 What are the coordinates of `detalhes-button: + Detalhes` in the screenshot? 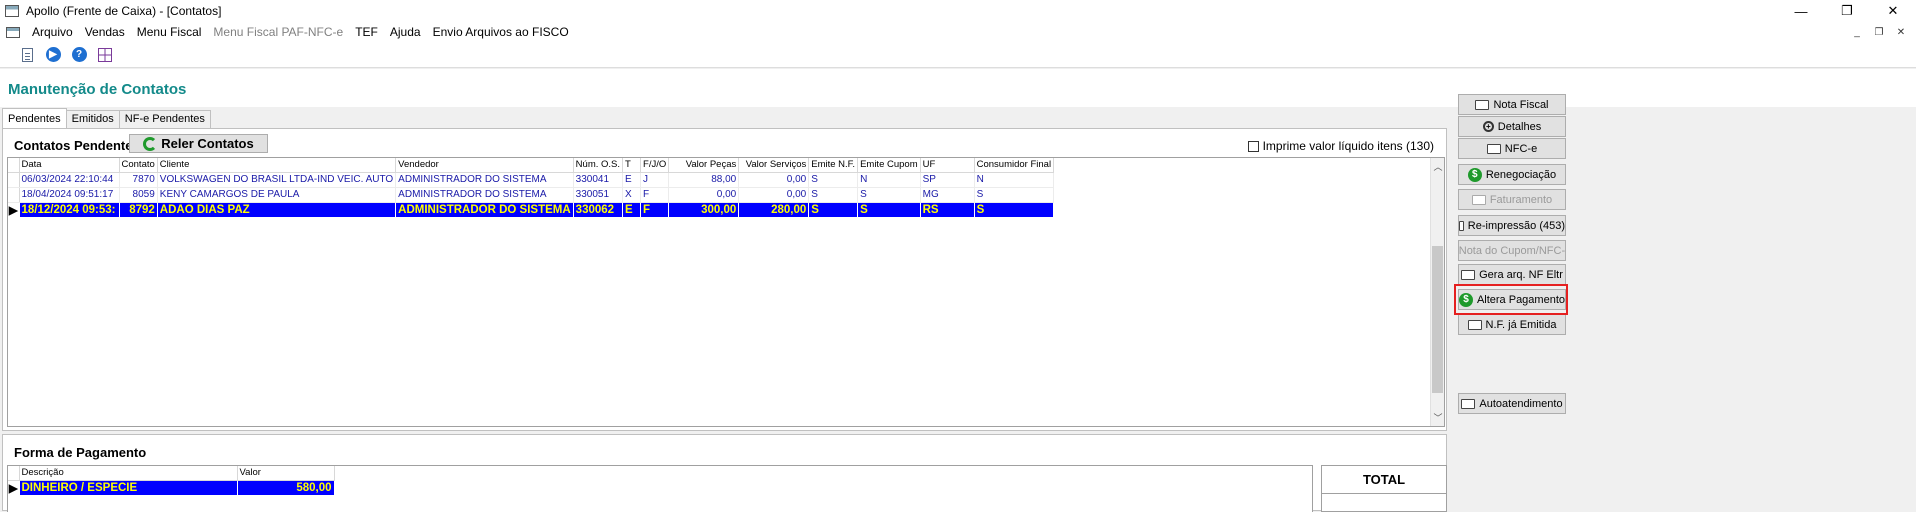 It's located at (1512, 126).